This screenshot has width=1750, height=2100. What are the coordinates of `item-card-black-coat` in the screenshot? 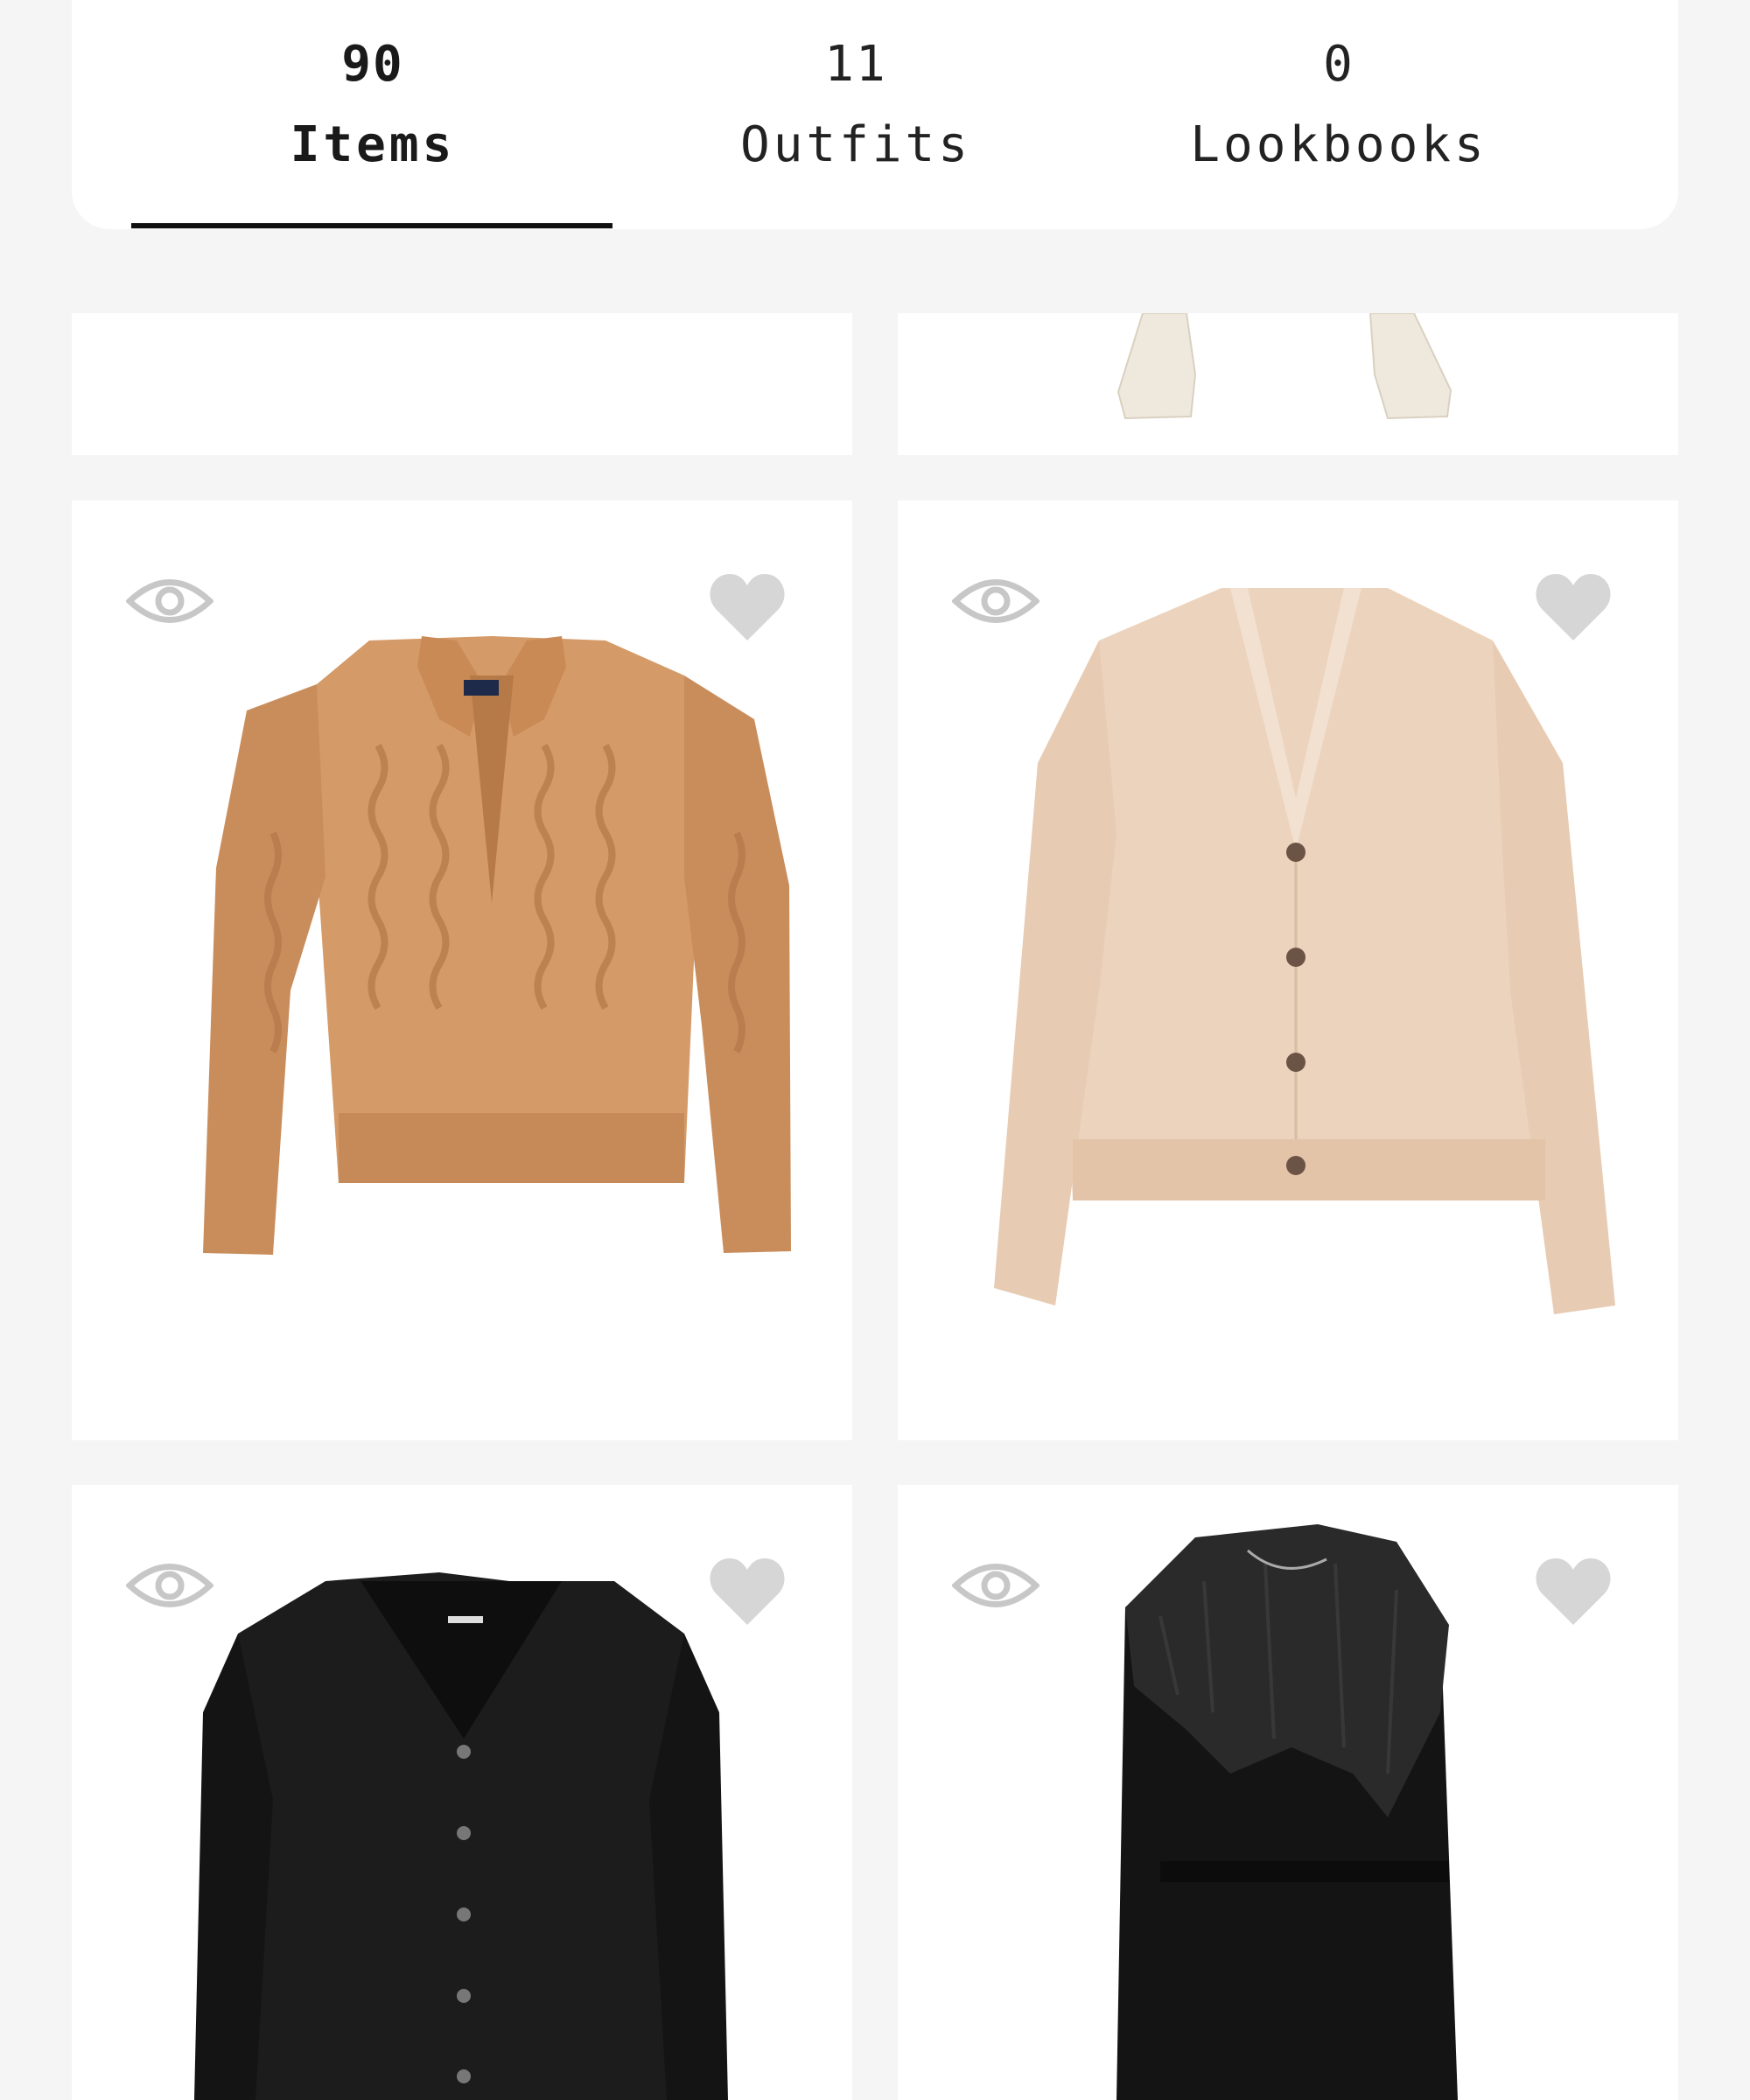 It's located at (1288, 1792).